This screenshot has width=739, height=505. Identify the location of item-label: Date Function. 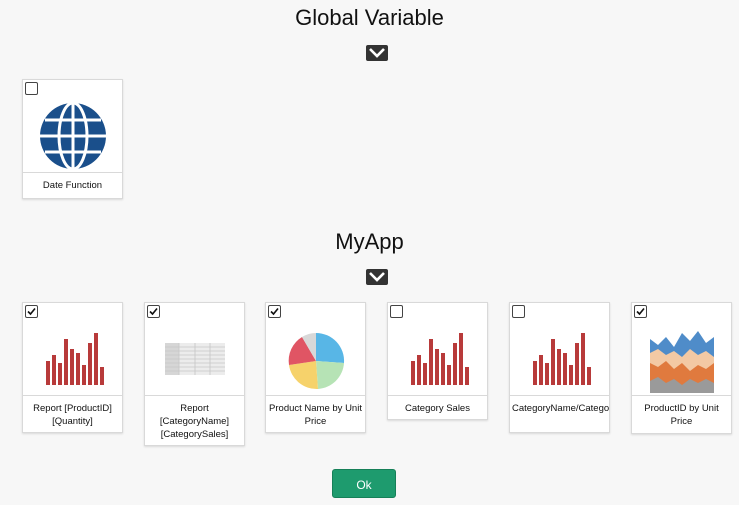
(72, 185).